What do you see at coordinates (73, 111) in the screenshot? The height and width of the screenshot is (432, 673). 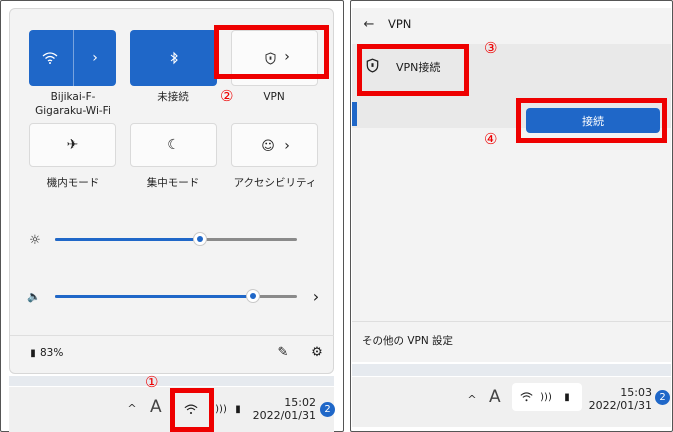 I see `wifi-label-line2: Gigaraku-Wi-Fi` at bounding box center [73, 111].